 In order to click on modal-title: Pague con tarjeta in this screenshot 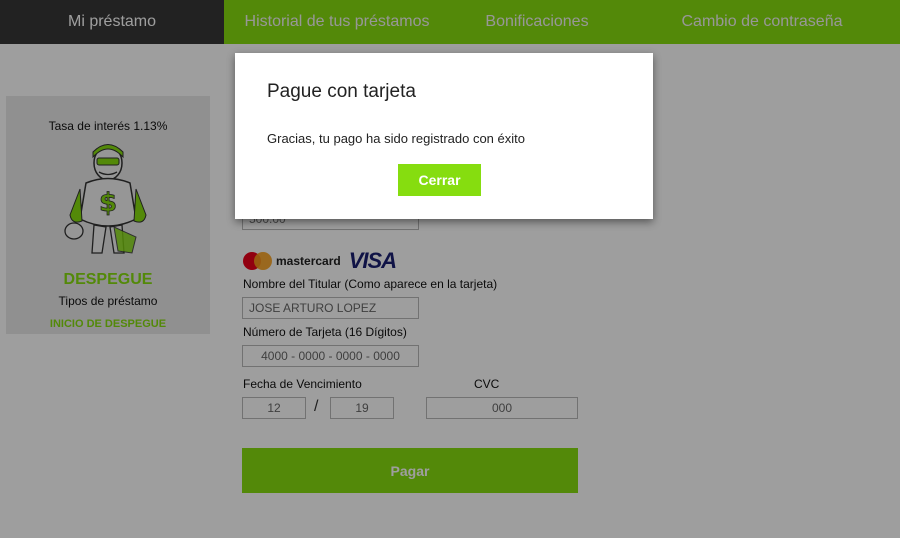, I will do `click(341, 91)`.